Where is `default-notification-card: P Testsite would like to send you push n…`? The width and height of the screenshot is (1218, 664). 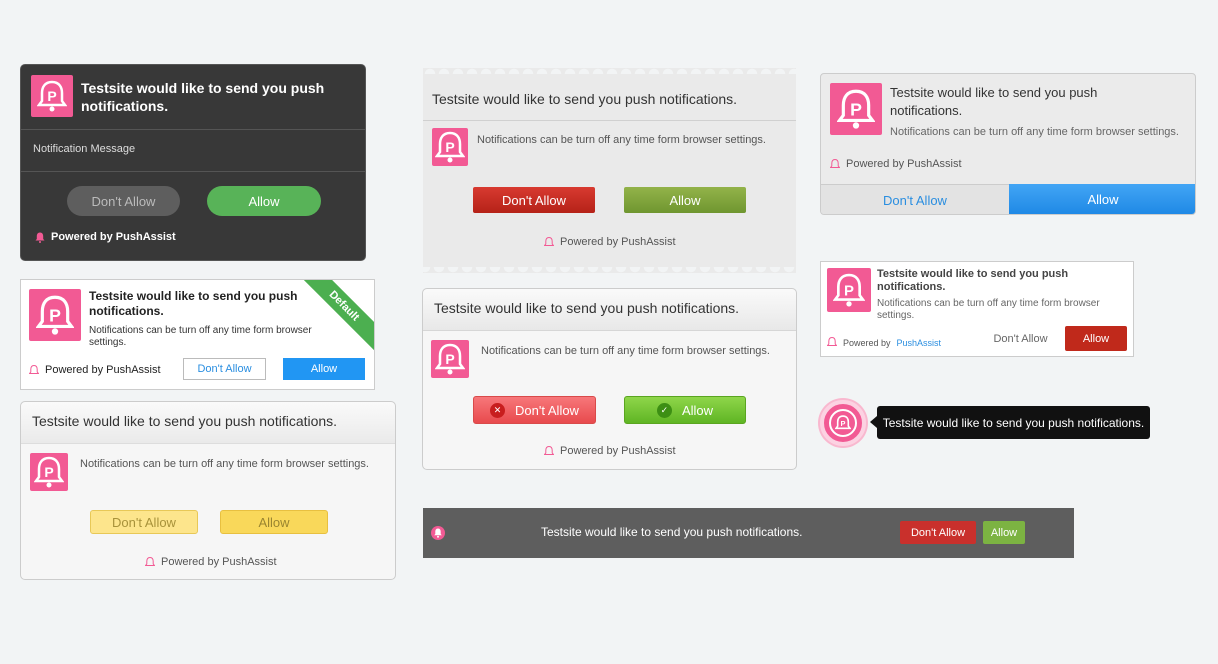 default-notification-card: P Testsite would like to send you push n… is located at coordinates (197, 334).